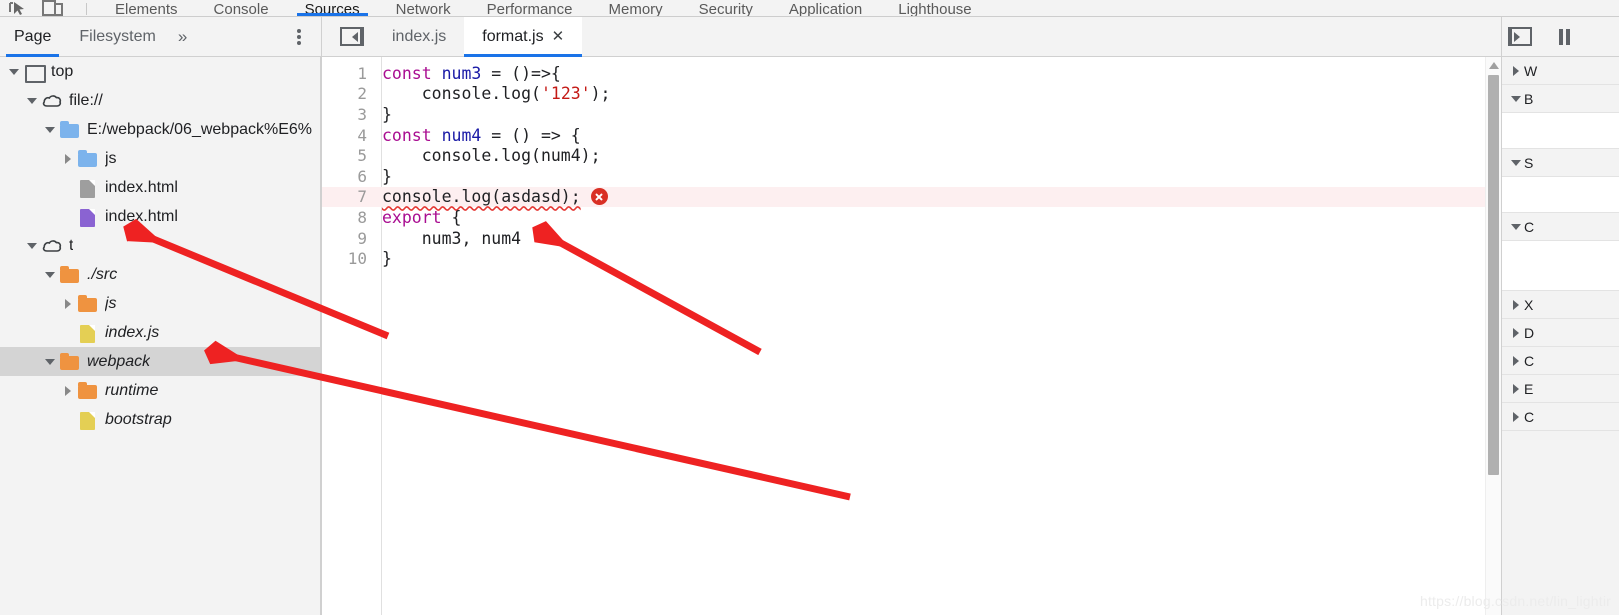 The width and height of the screenshot is (1619, 615). What do you see at coordinates (160, 361) in the screenshot?
I see `tree-item: webpack` at bounding box center [160, 361].